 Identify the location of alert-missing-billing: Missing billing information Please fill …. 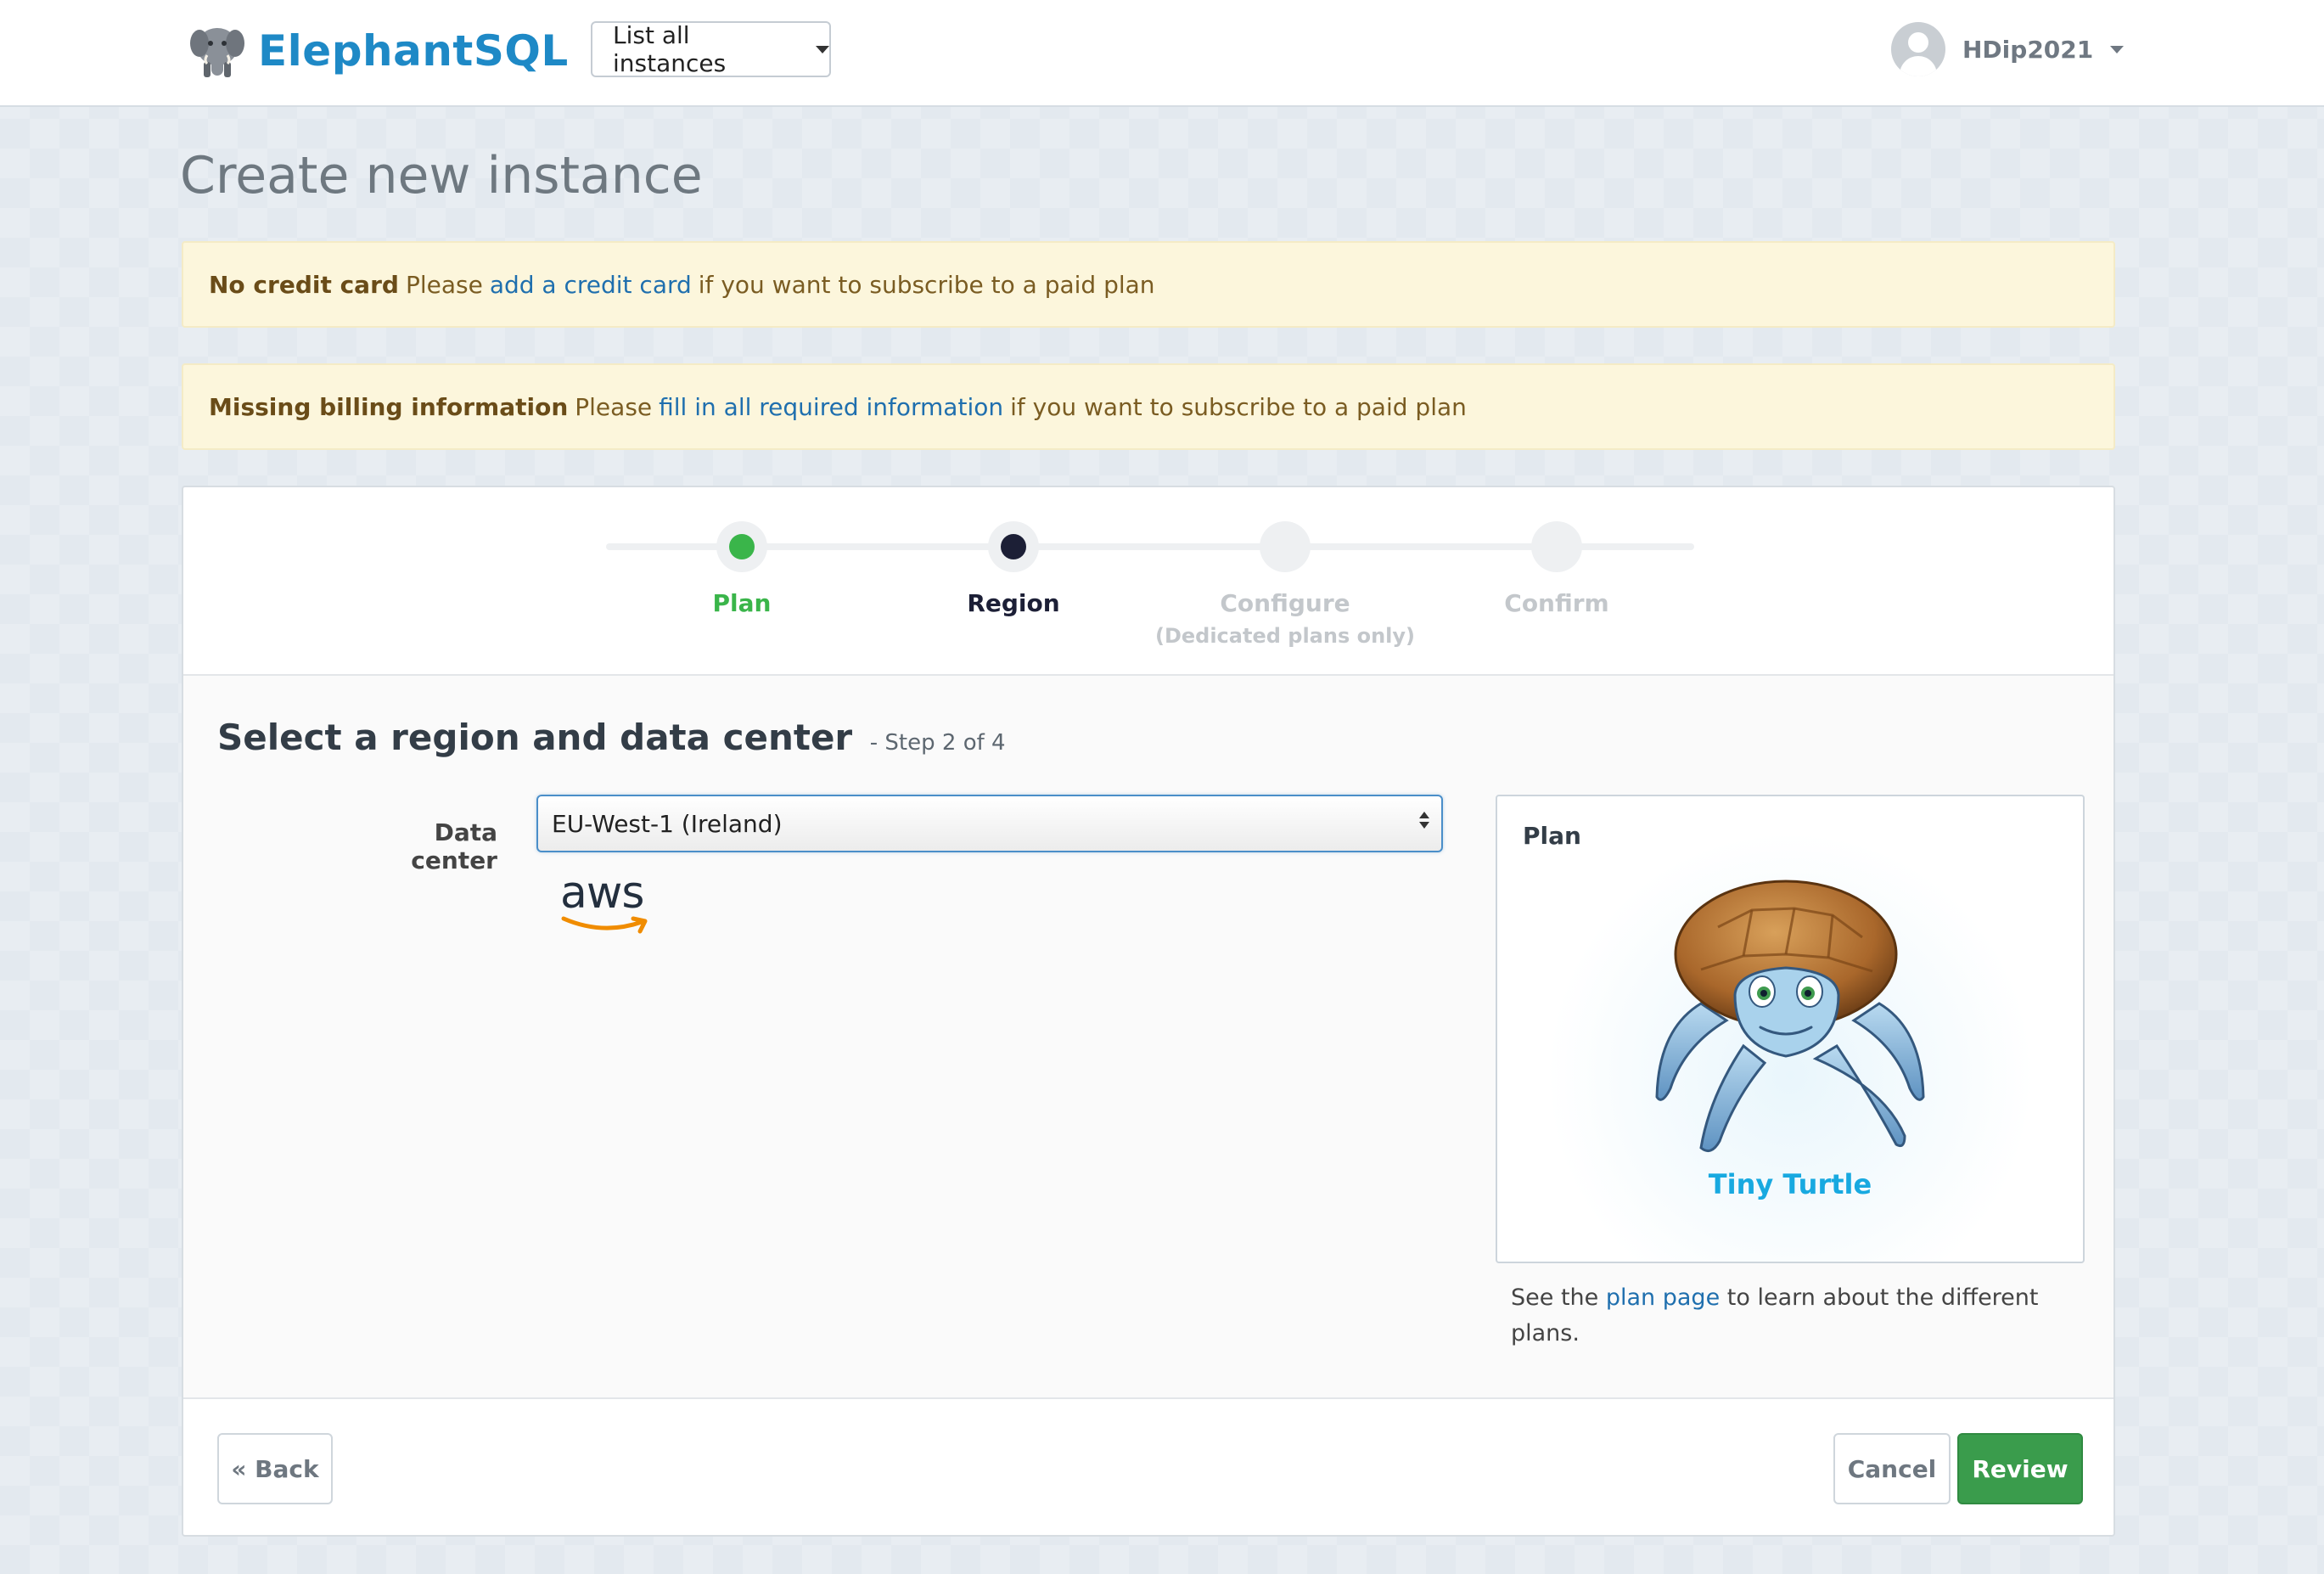
(1148, 407).